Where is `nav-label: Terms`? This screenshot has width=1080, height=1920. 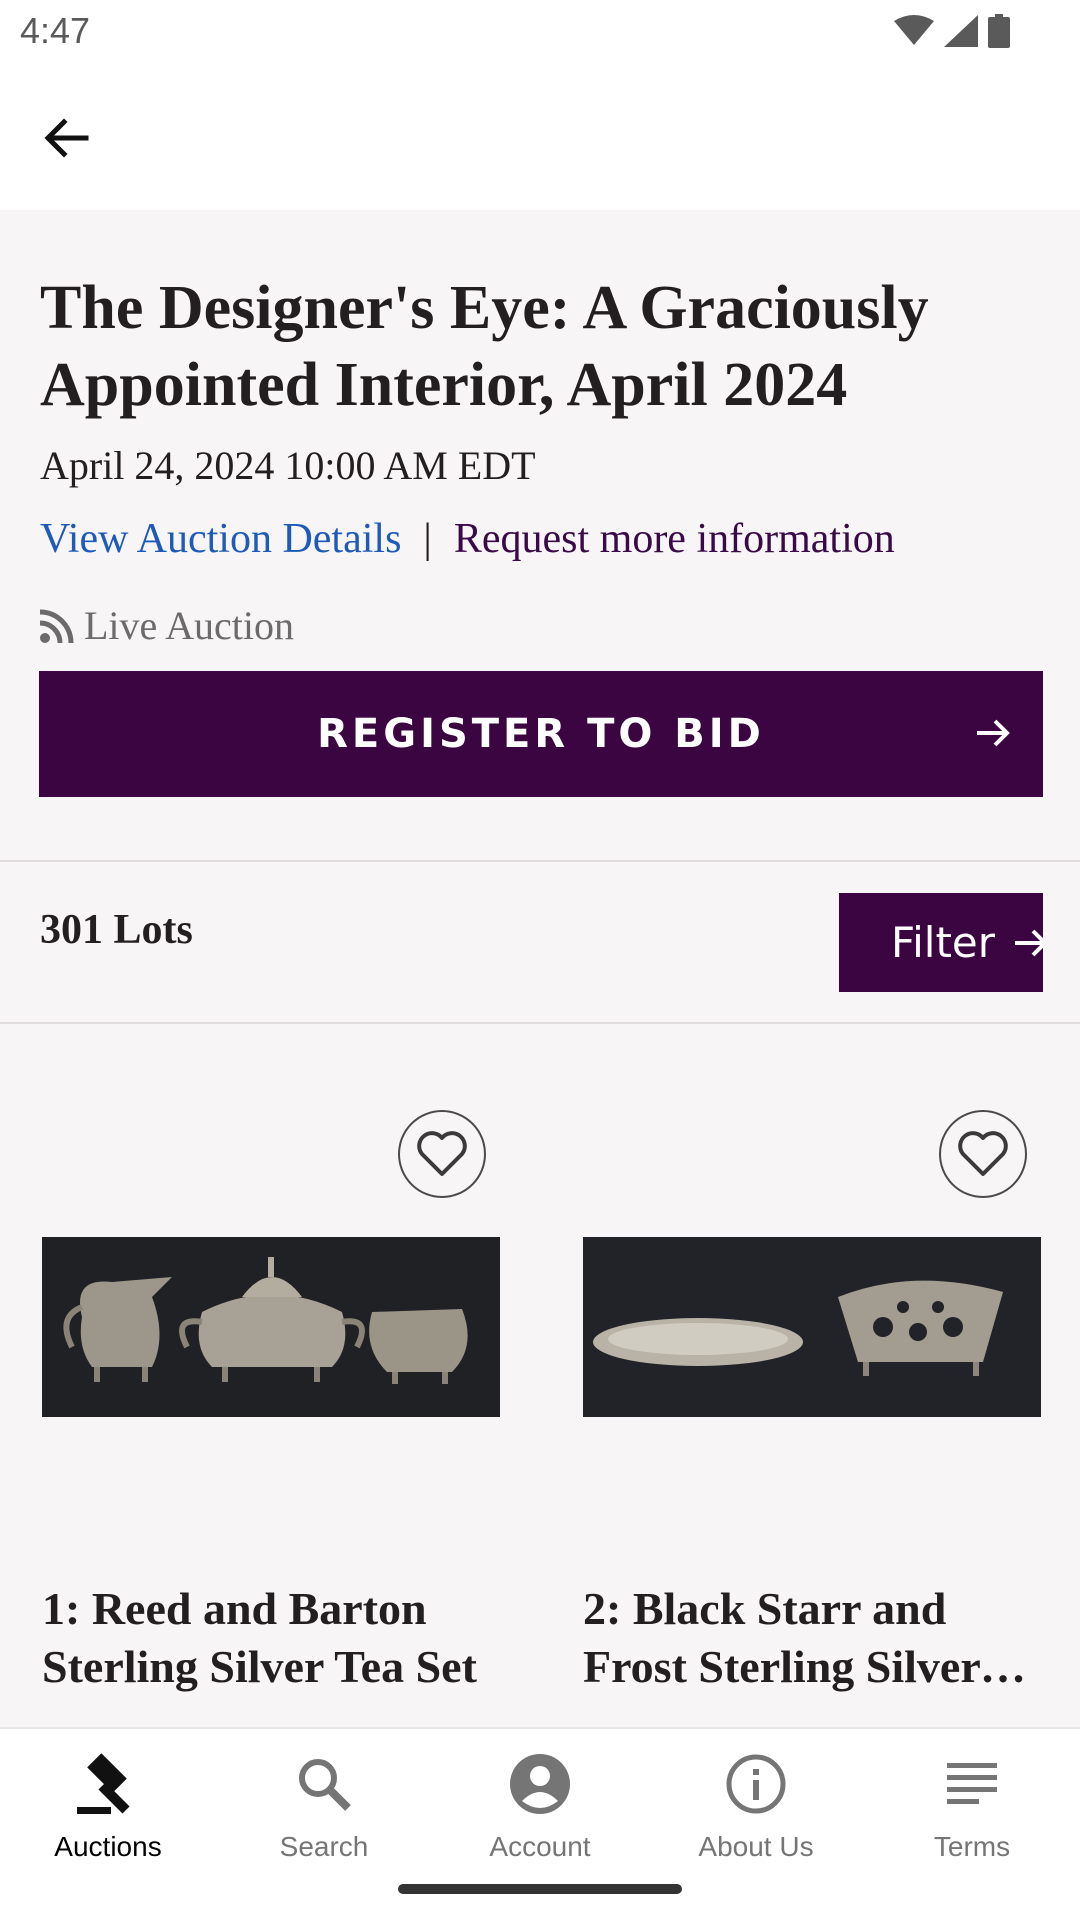
nav-label: Terms is located at coordinates (972, 1846).